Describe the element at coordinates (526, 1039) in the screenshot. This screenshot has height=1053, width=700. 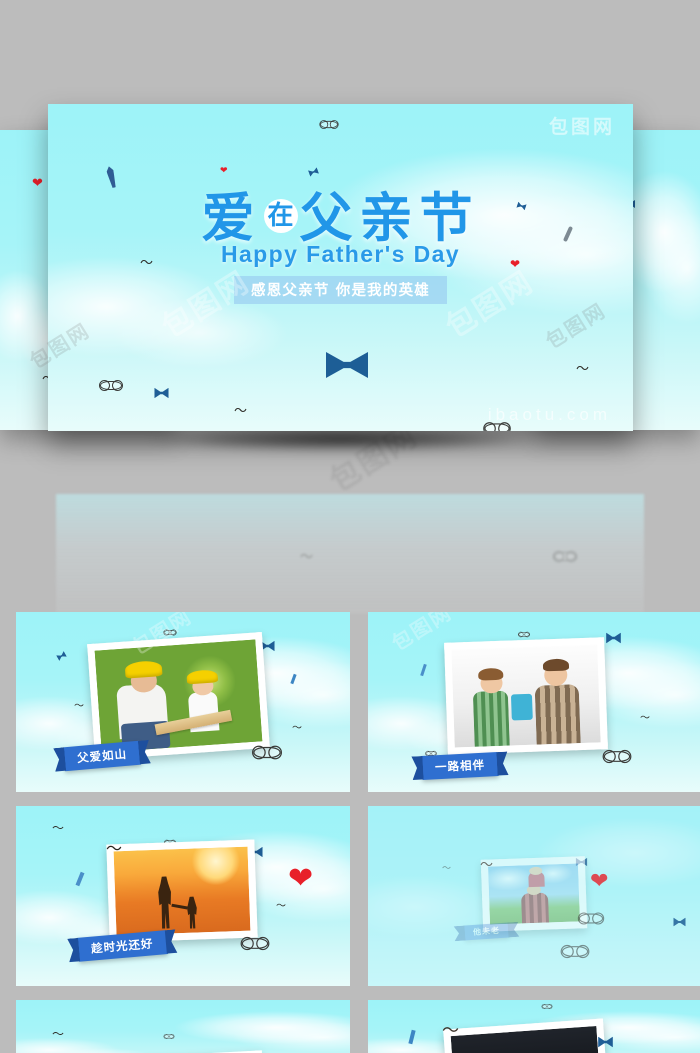
I see `photo-dark-partial` at that location.